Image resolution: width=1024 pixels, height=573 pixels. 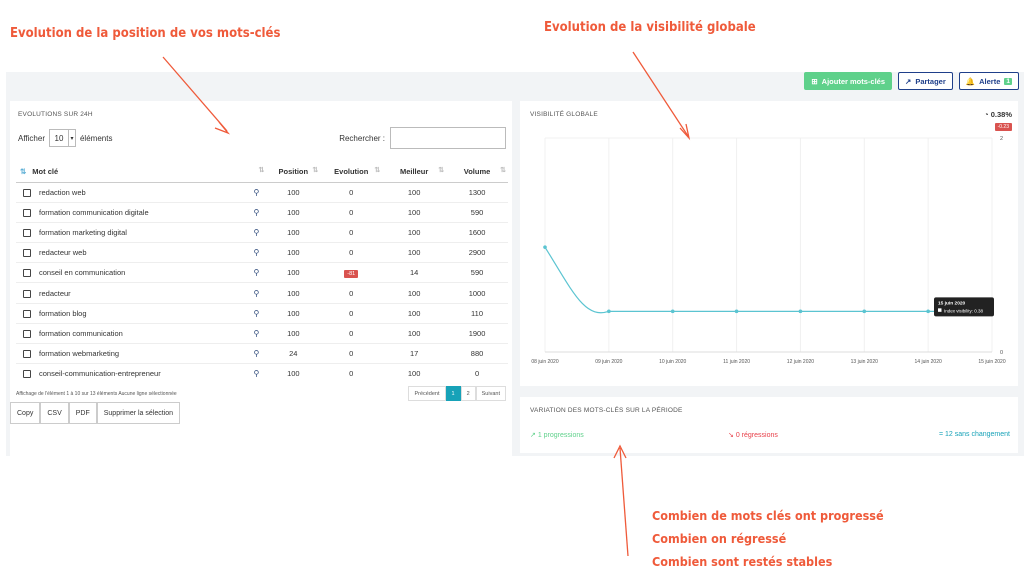 I want to click on arrow-to-variation, so click(x=624, y=502).